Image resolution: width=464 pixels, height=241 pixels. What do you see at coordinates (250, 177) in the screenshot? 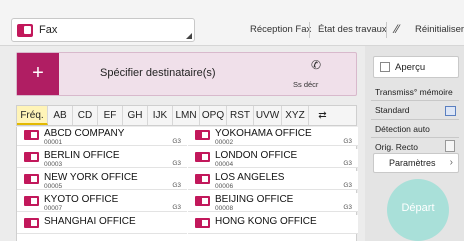
I see `entry-name: LOS ANGELES` at bounding box center [250, 177].